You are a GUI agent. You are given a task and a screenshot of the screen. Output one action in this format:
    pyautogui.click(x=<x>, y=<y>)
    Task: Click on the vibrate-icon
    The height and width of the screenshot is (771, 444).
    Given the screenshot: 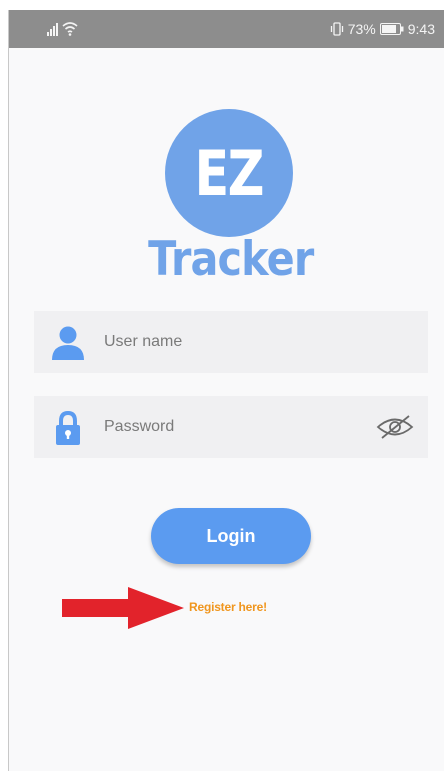 What is the action you would take?
    pyautogui.click(x=336, y=29)
    